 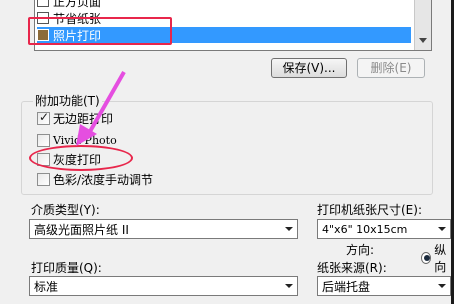 I want to click on radio-icon, so click(x=426, y=258).